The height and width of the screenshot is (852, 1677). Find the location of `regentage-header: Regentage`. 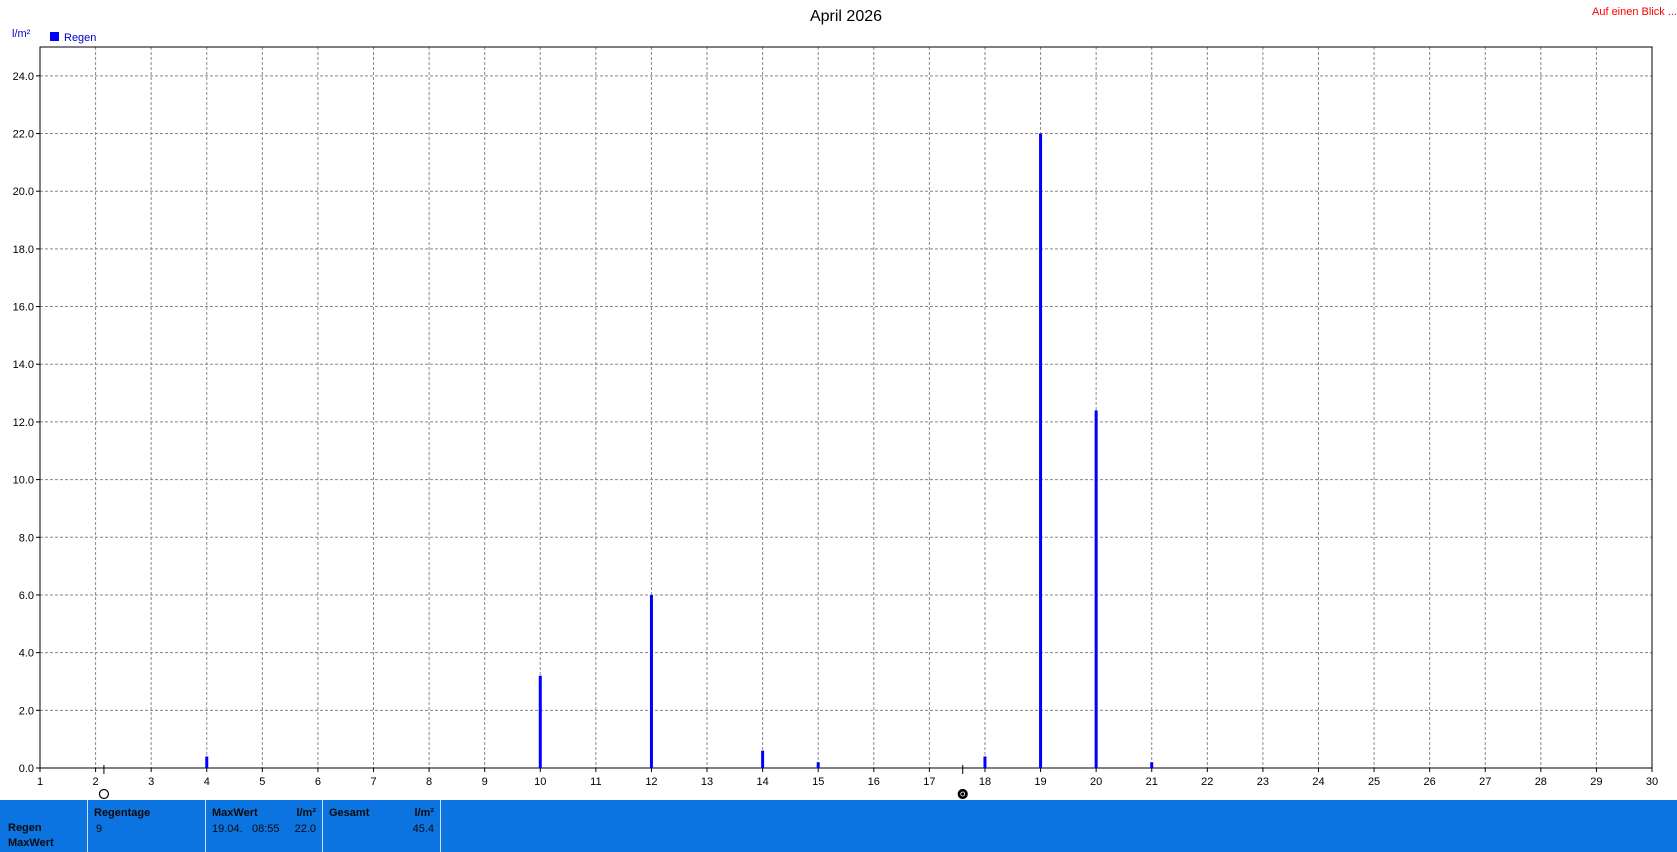

regentage-header: Regentage is located at coordinates (122, 813).